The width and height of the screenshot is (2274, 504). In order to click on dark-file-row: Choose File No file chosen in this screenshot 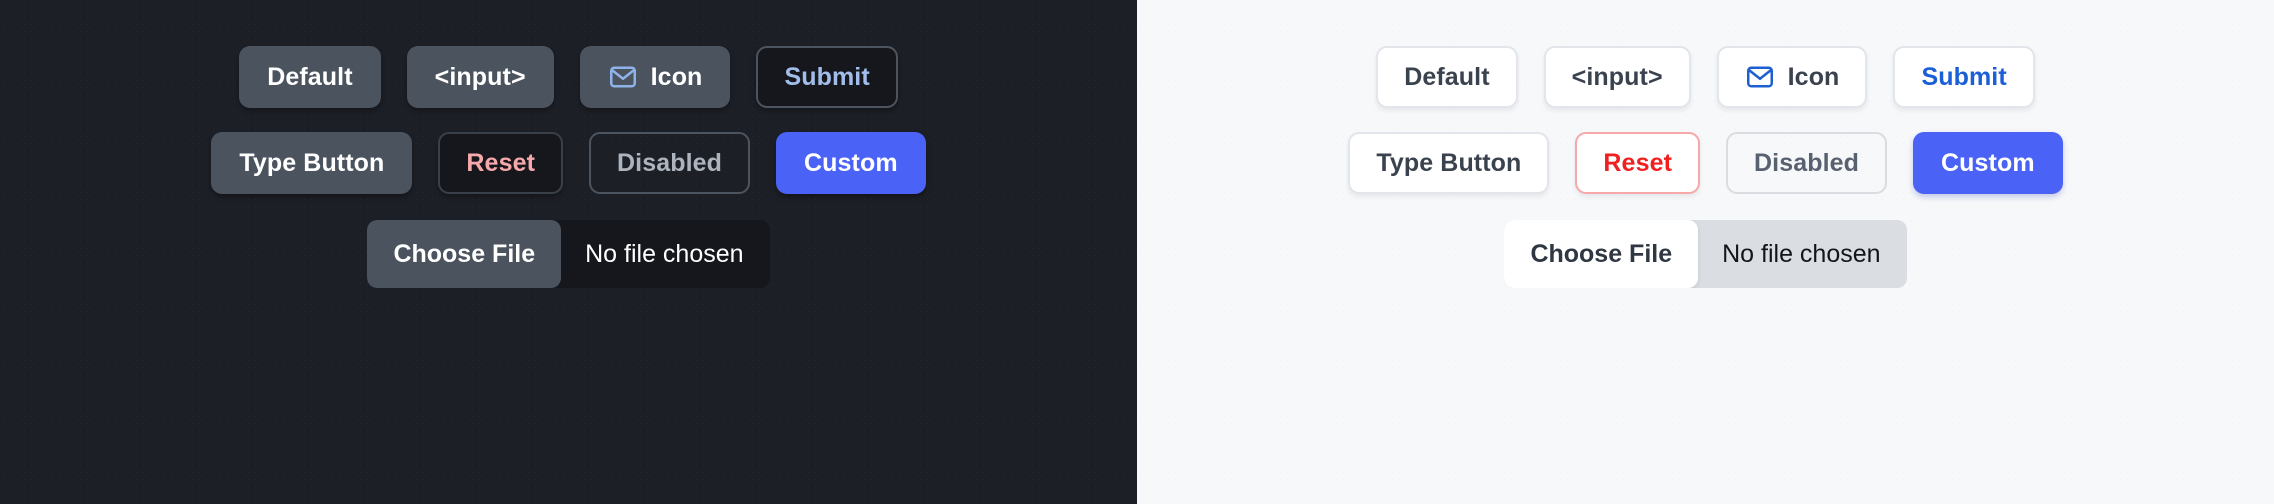, I will do `click(568, 254)`.